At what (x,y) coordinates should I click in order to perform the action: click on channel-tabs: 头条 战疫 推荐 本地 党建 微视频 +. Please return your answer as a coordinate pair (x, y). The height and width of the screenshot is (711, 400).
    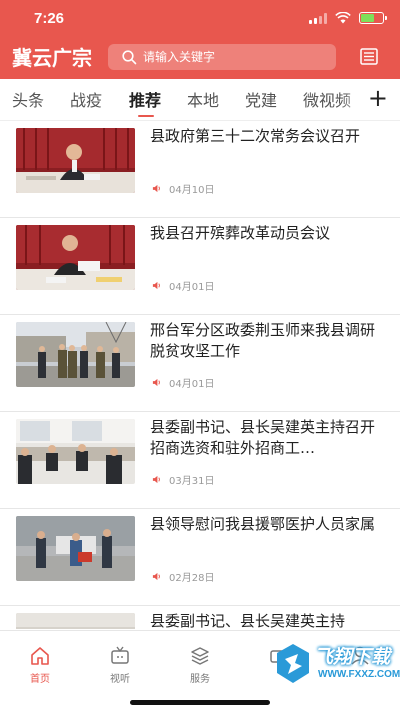
    Looking at the image, I should click on (200, 100).